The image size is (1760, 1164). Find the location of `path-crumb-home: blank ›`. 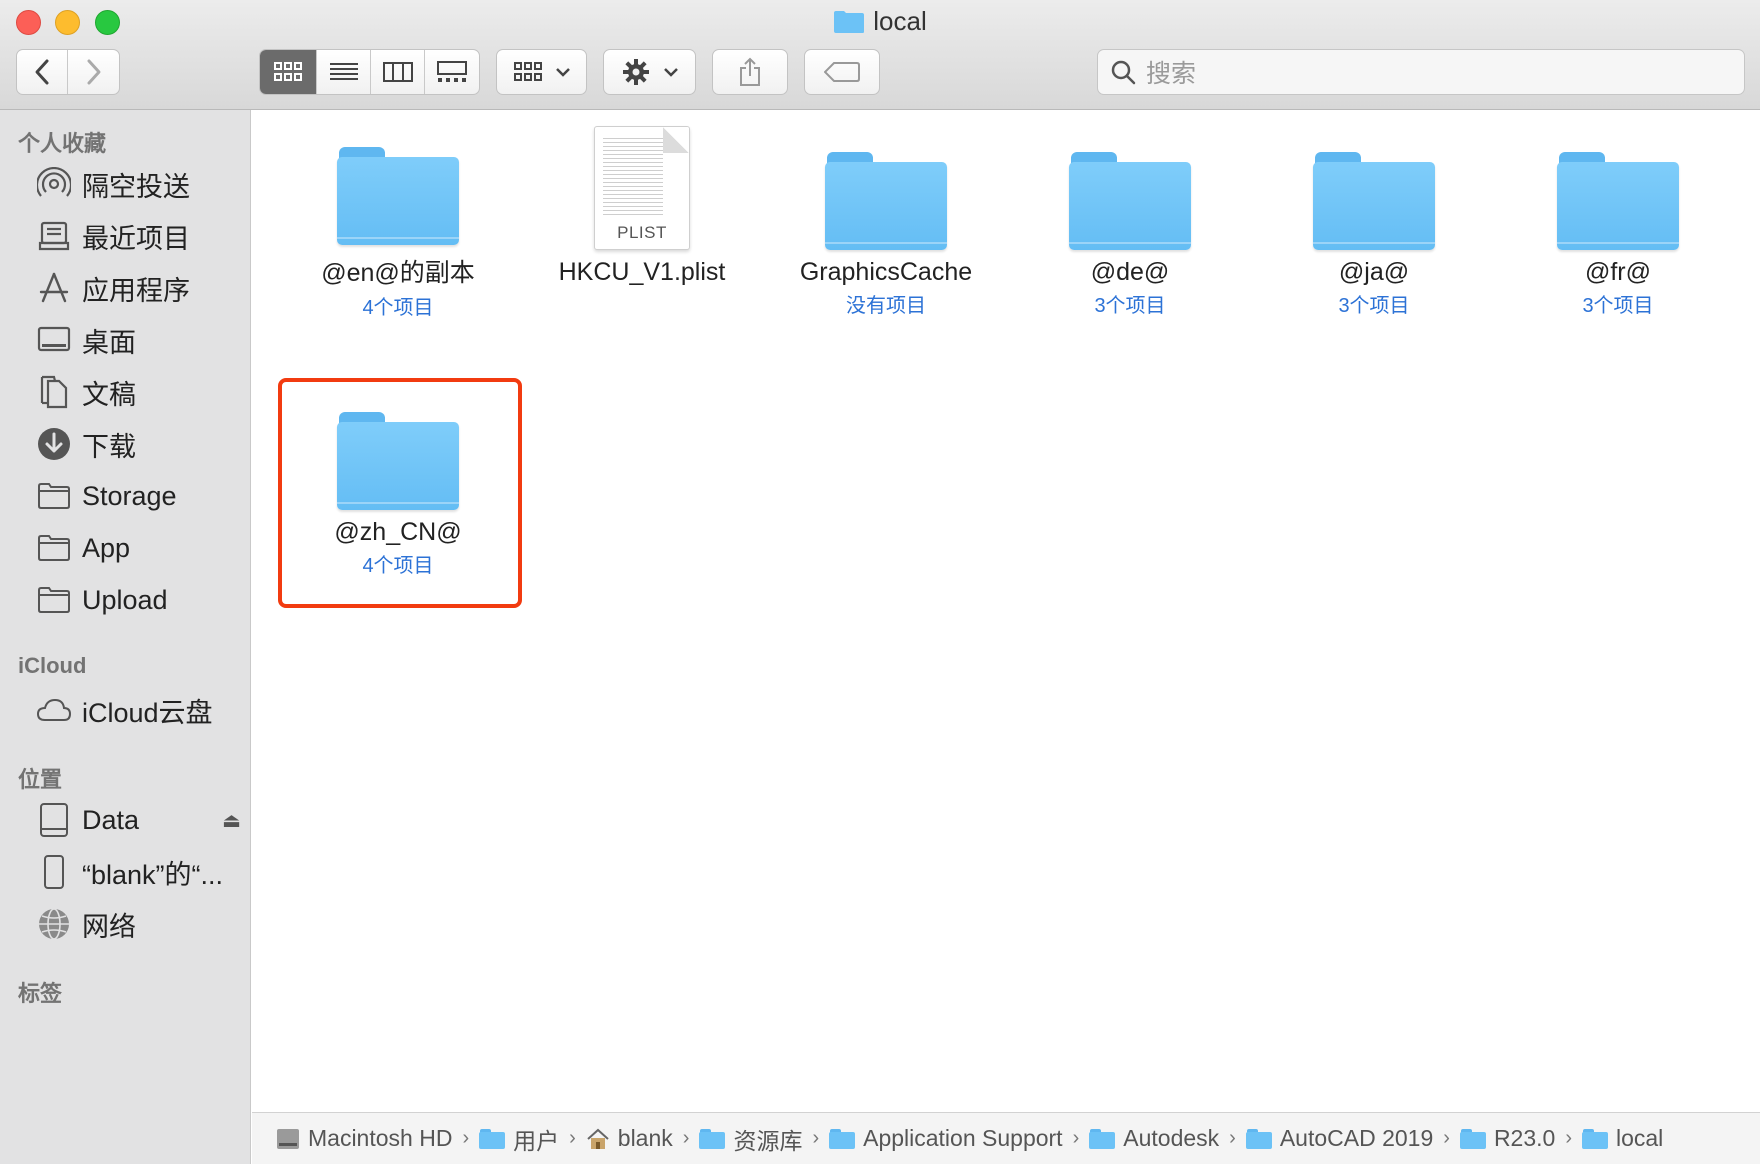

path-crumb-home: blank › is located at coordinates (639, 1138).